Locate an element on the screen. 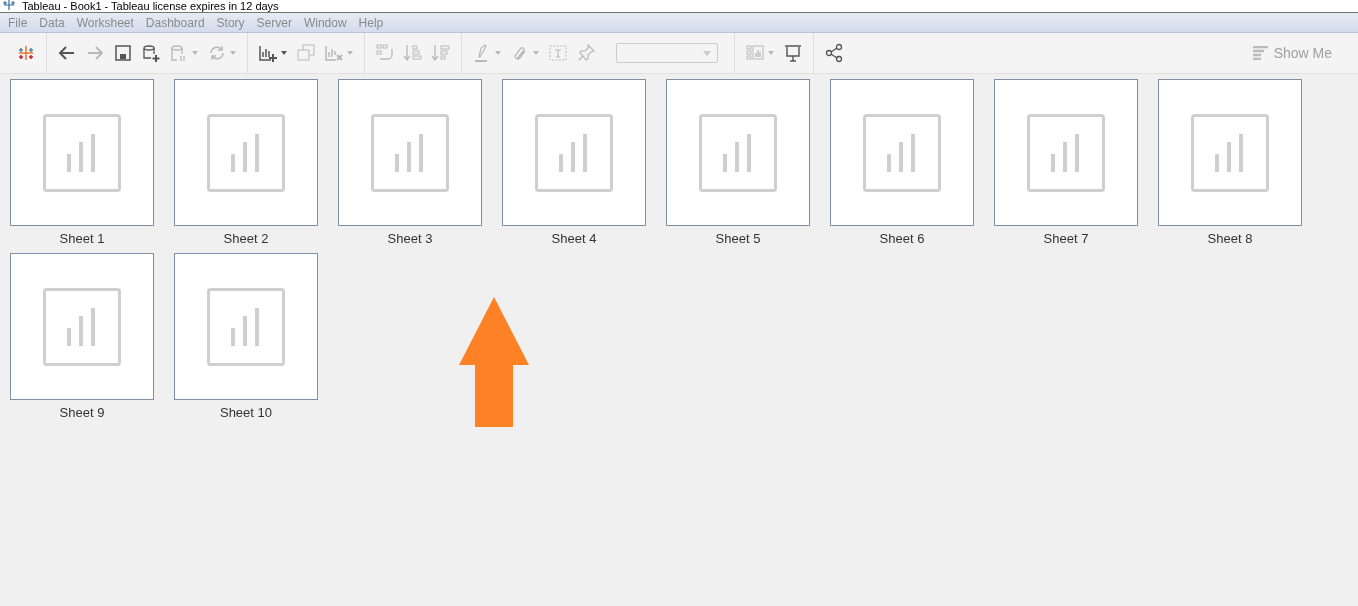 This screenshot has width=1358, height=606. sort-ascending-icon is located at coordinates (413, 53).